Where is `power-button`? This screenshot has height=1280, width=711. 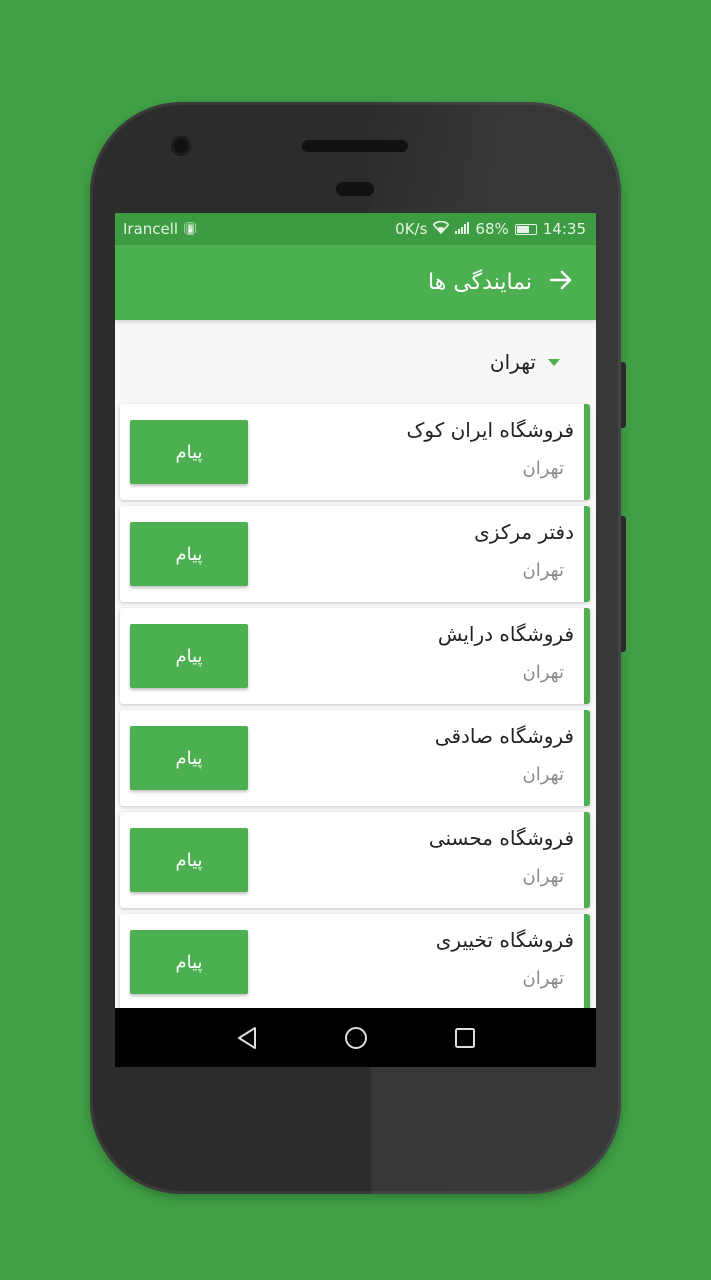
power-button is located at coordinates (623, 395).